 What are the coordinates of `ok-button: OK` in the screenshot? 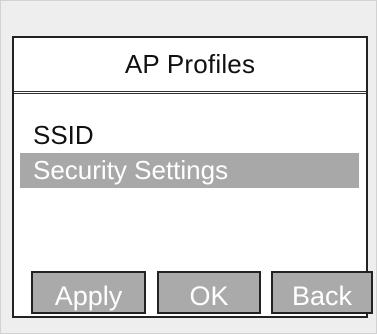 It's located at (209, 292).